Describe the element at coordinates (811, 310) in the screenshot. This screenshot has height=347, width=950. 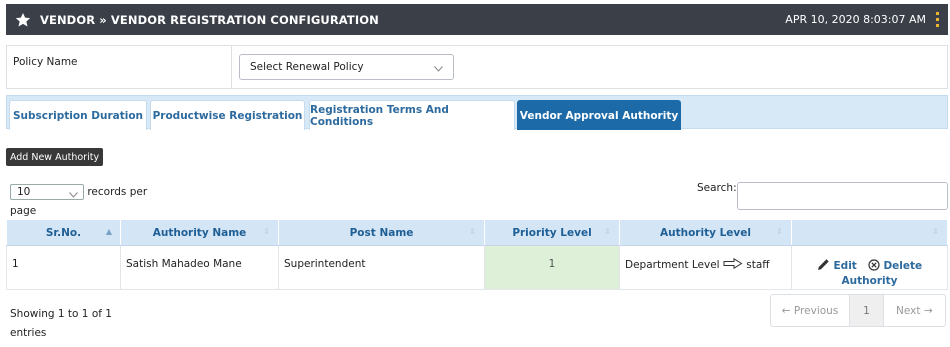
I see `previous-page-button: ← Previous` at that location.